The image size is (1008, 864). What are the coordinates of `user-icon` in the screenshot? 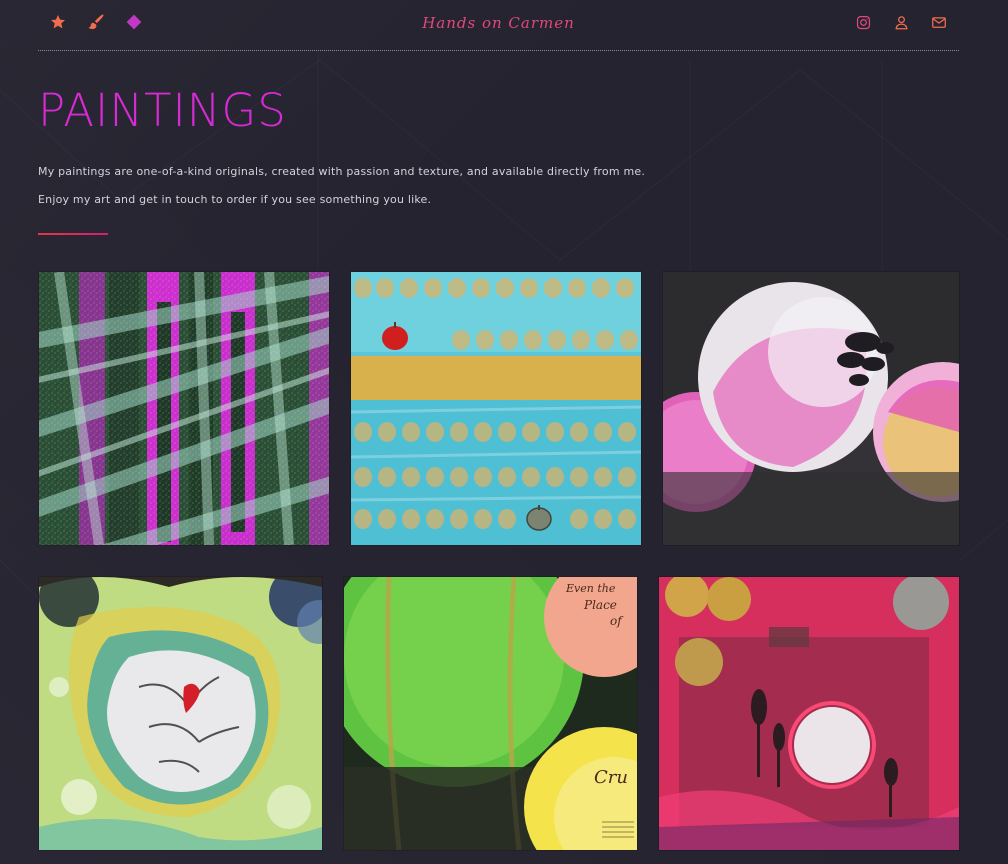 It's located at (901, 22).